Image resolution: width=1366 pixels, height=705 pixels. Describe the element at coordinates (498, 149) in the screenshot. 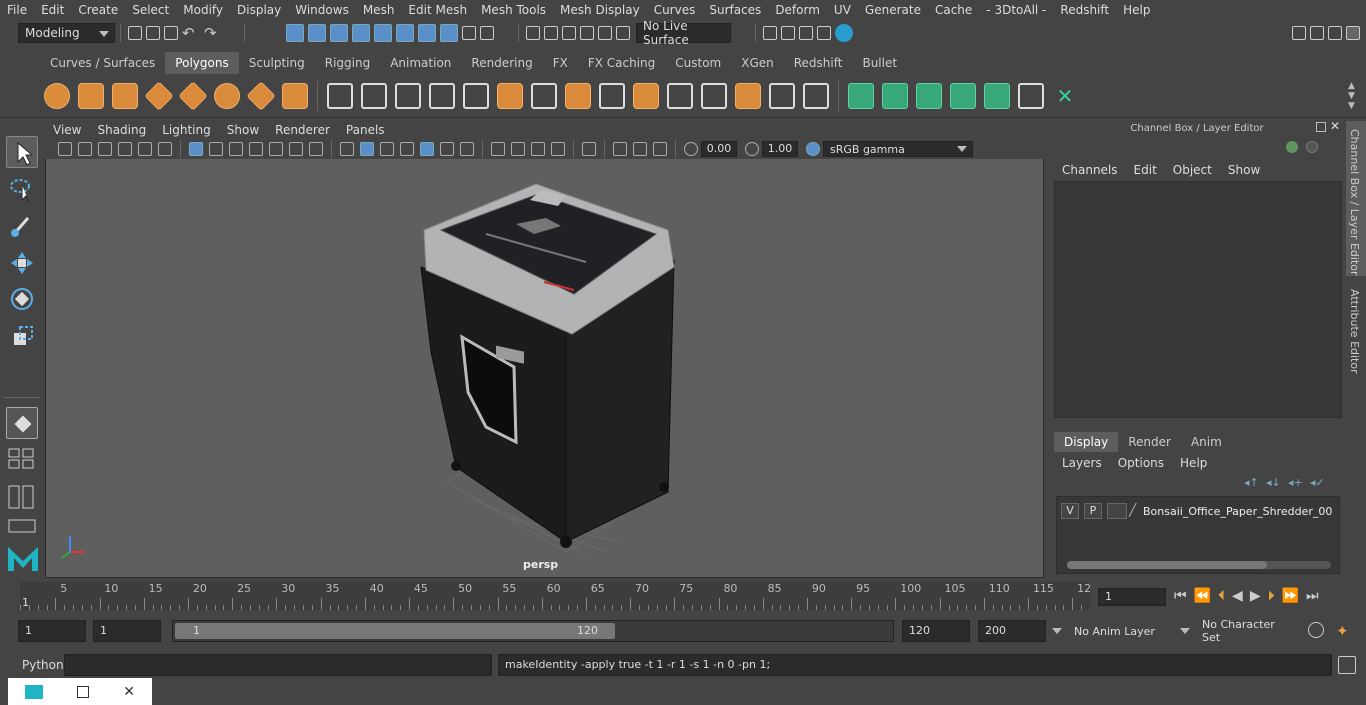

I see `xray-icon` at that location.